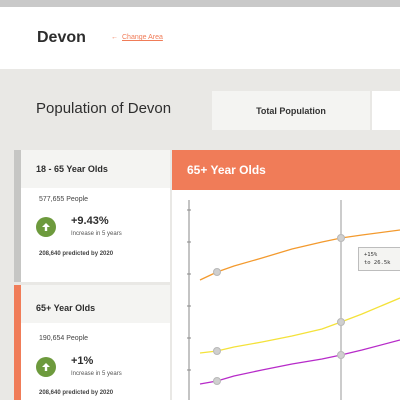 The image size is (400, 400). What do you see at coordinates (299, 362) in the screenshot?
I see `series-line-purple` at bounding box center [299, 362].